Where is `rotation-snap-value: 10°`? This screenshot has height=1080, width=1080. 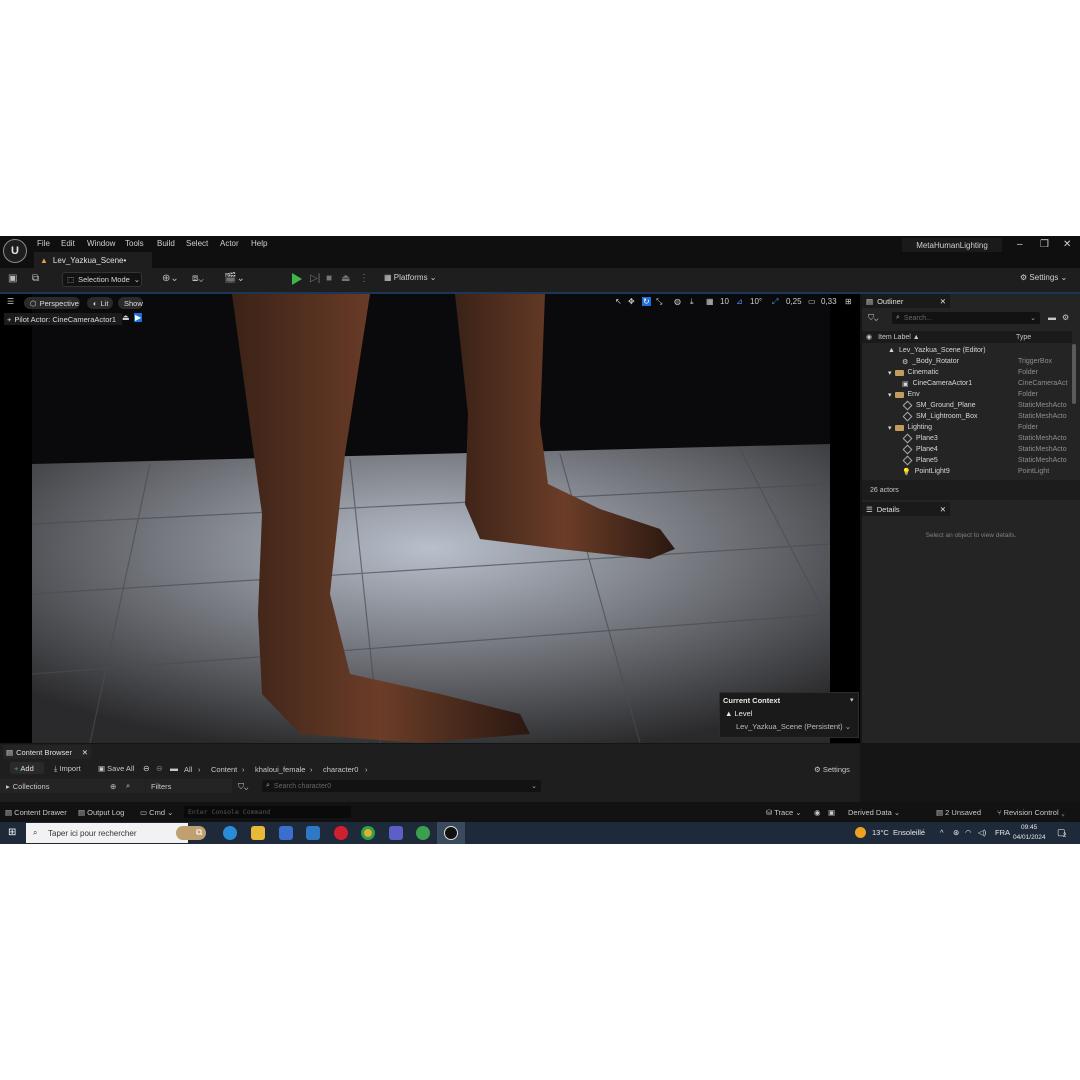
rotation-snap-value: 10° is located at coordinates (756, 301).